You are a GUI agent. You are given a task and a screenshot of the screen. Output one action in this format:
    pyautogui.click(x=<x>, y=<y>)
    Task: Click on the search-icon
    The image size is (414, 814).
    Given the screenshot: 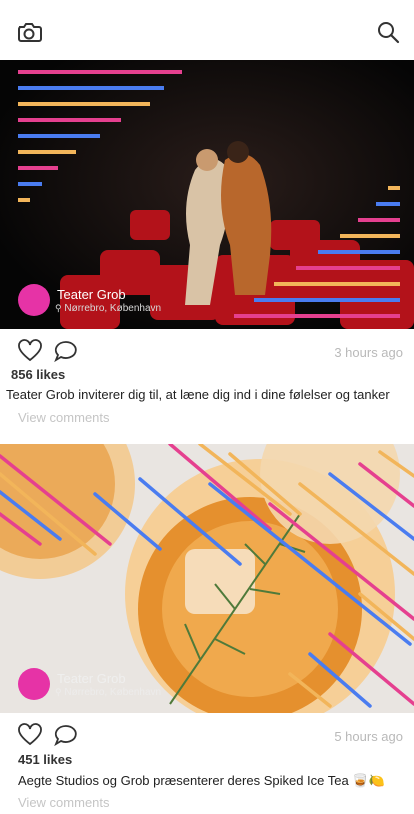 What is the action you would take?
    pyautogui.click(x=388, y=32)
    